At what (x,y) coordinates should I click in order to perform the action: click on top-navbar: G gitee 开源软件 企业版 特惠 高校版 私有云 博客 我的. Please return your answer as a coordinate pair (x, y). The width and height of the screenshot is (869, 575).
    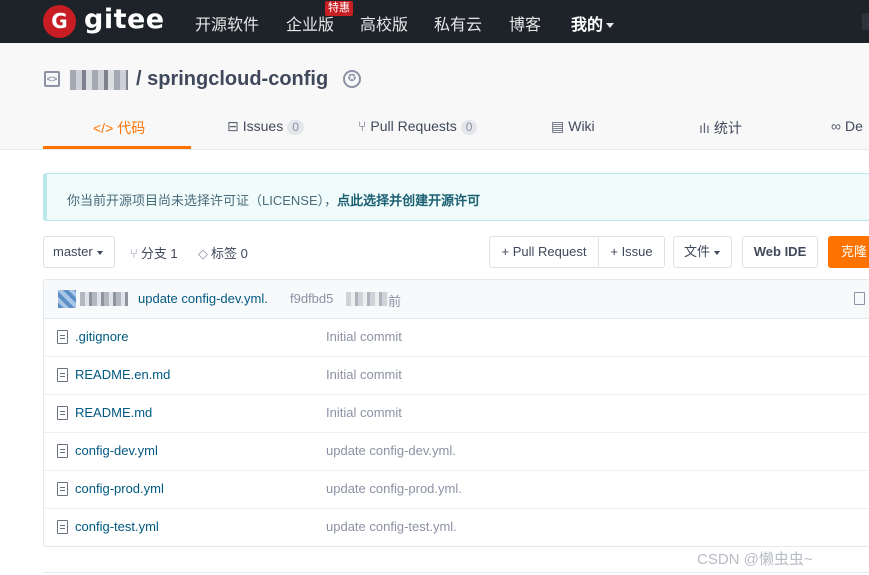
    Looking at the image, I should click on (434, 21).